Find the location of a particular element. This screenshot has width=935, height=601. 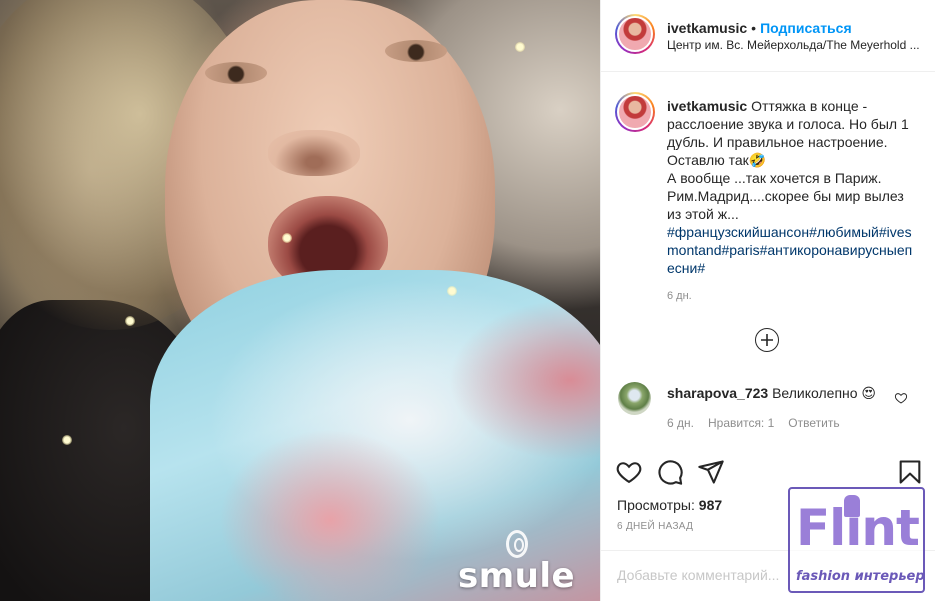

post-actions-bar is located at coordinates (768, 474).